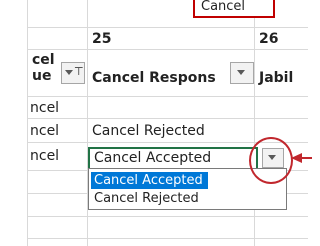  What do you see at coordinates (43, 60) in the screenshot?
I see `column-24-header-line1: cel` at bounding box center [43, 60].